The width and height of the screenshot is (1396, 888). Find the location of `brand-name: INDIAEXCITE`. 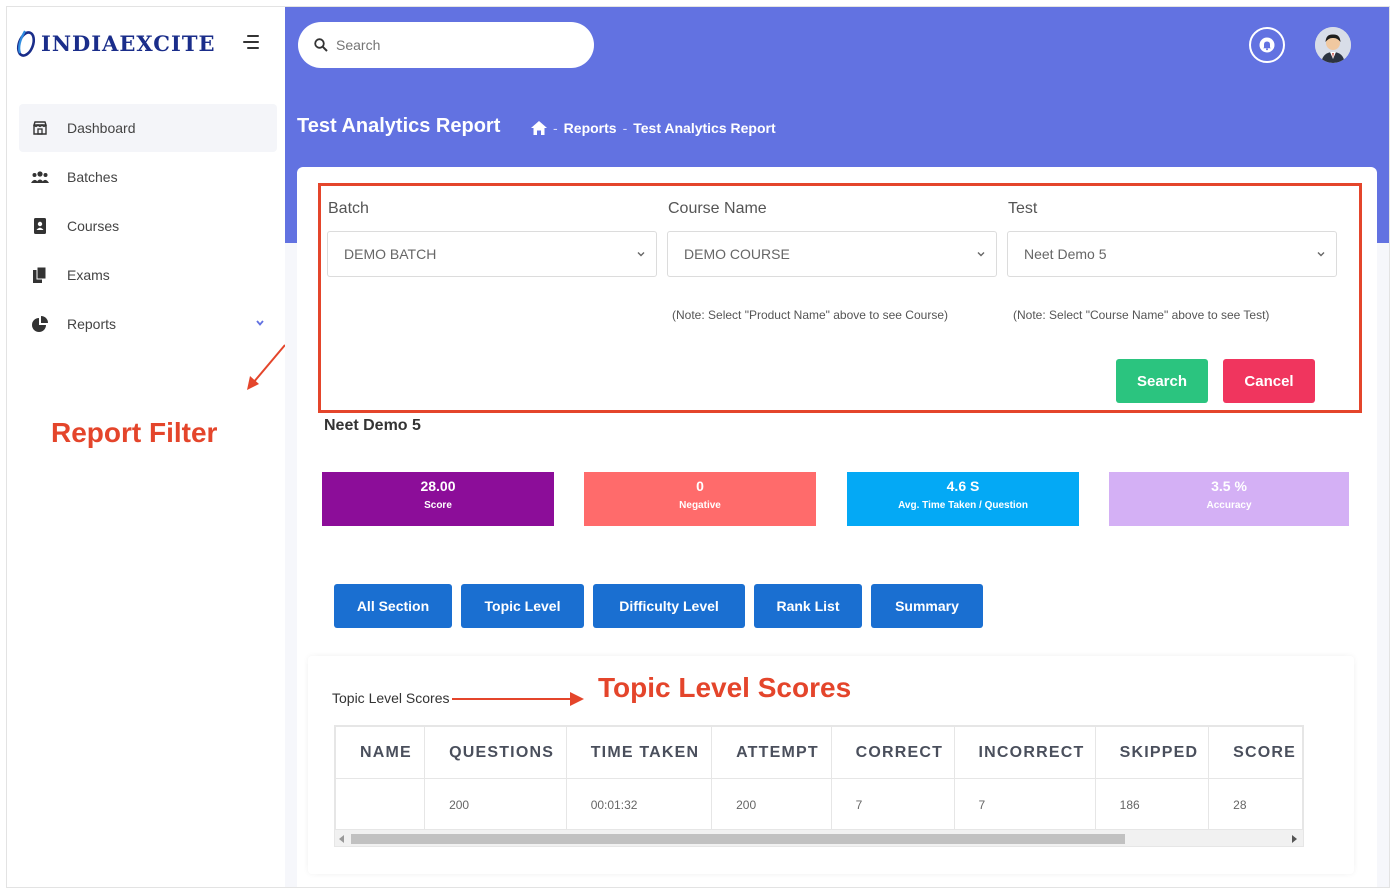

brand-name: INDIAEXCITE is located at coordinates (128, 43).